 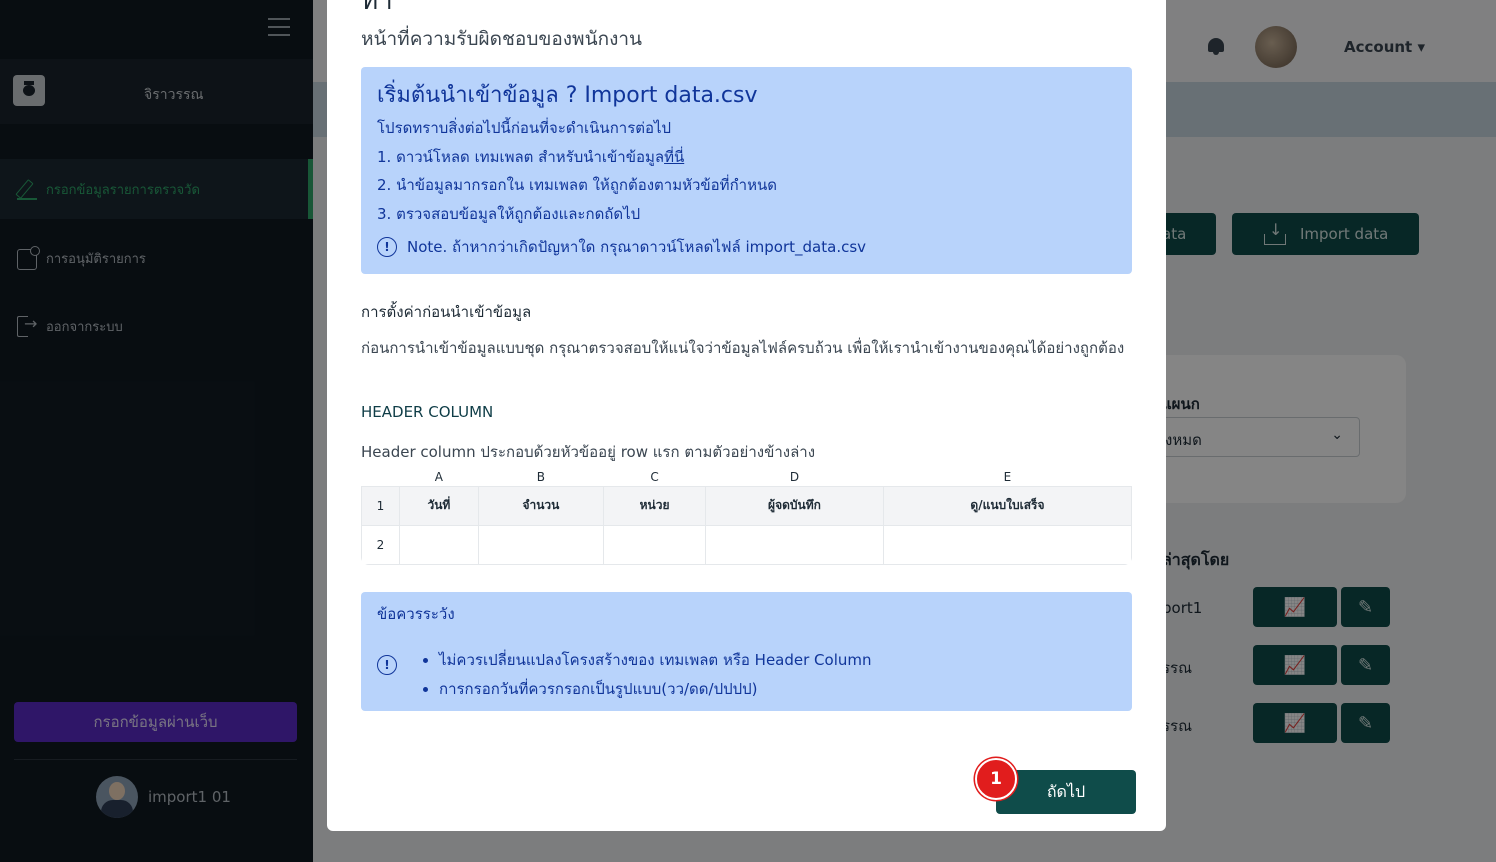 I want to click on table-row: 2, so click(x=746, y=544).